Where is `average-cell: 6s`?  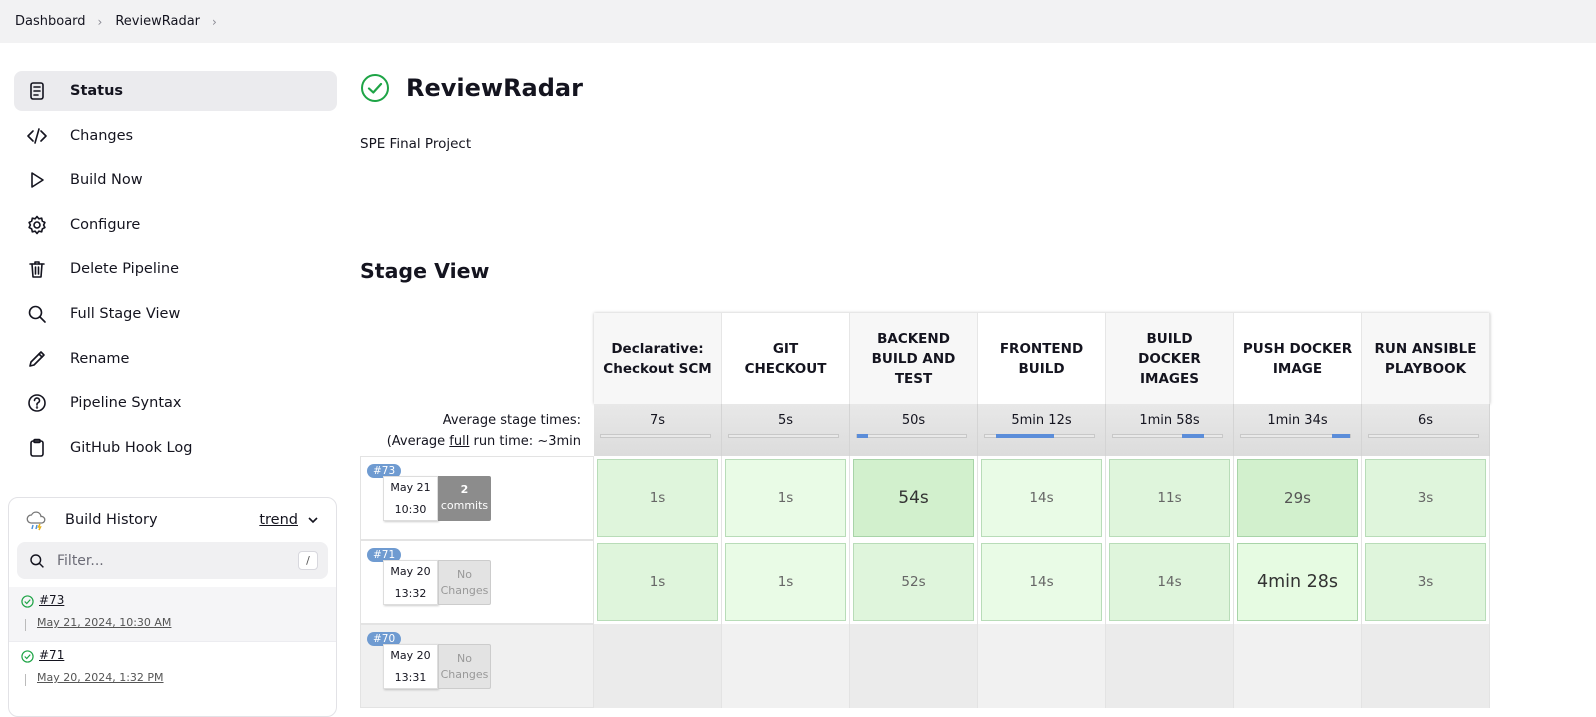 average-cell: 6s is located at coordinates (1426, 430).